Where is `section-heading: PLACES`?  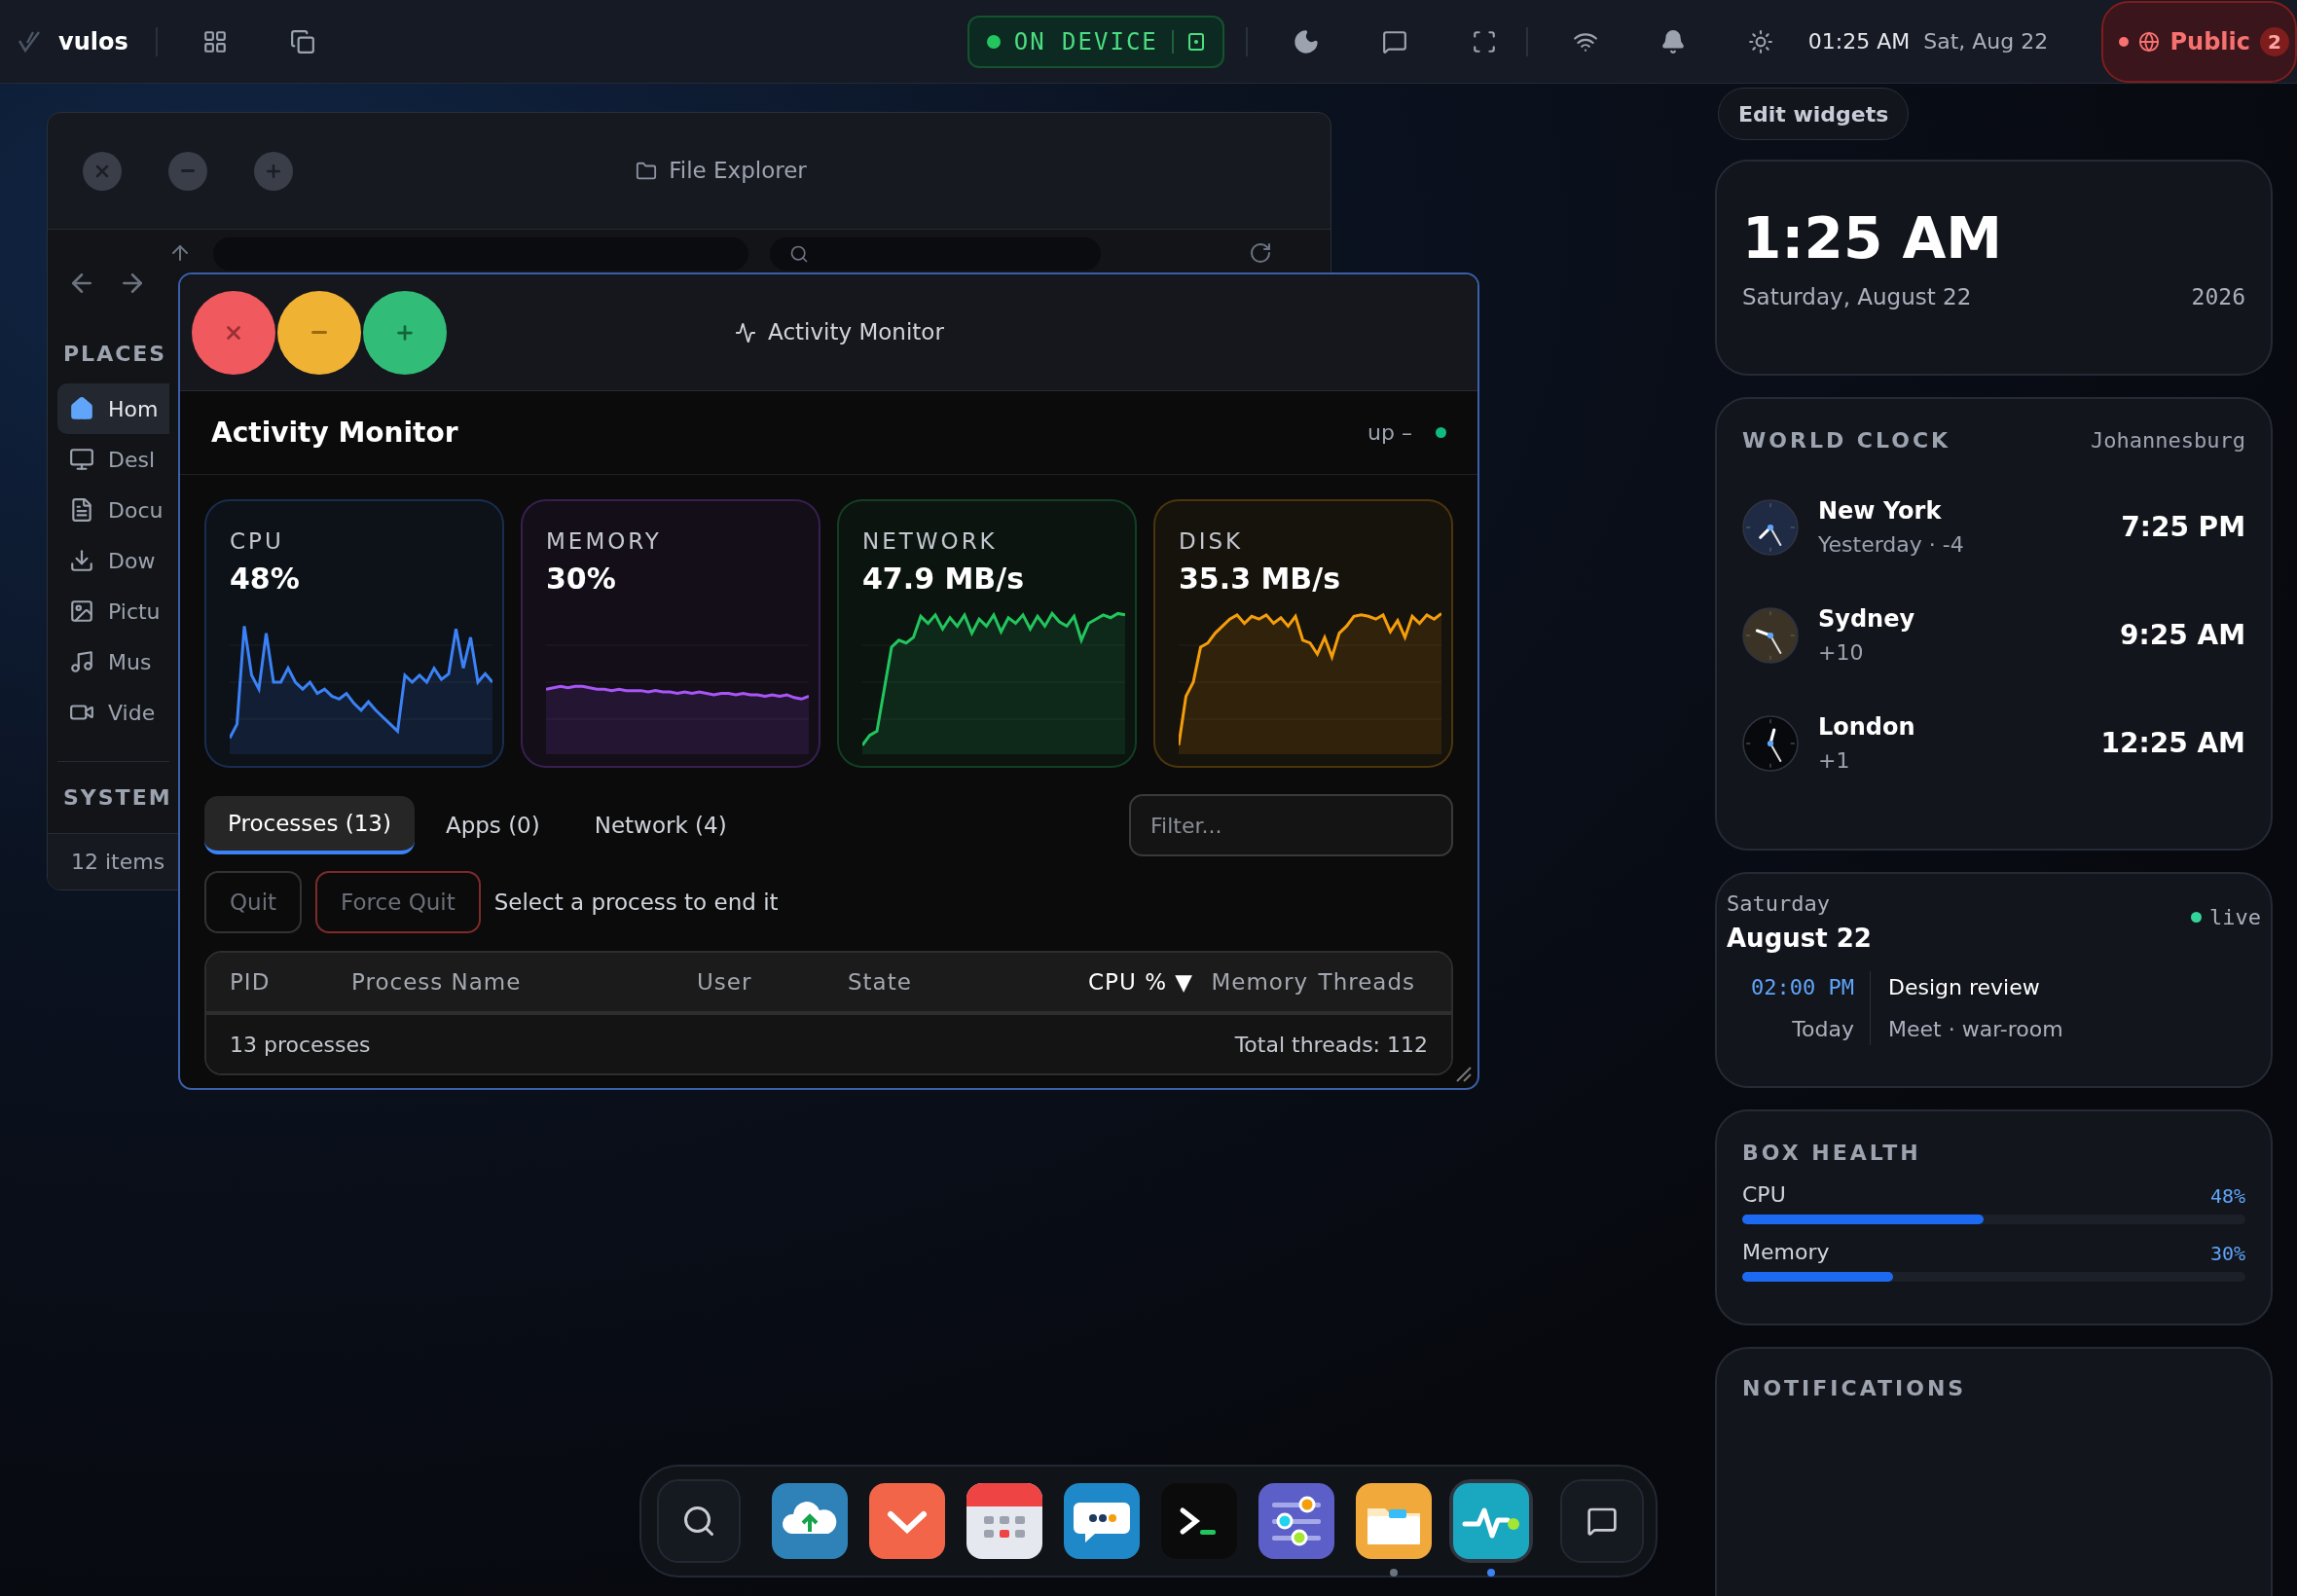
section-heading: PLACES is located at coordinates (115, 354).